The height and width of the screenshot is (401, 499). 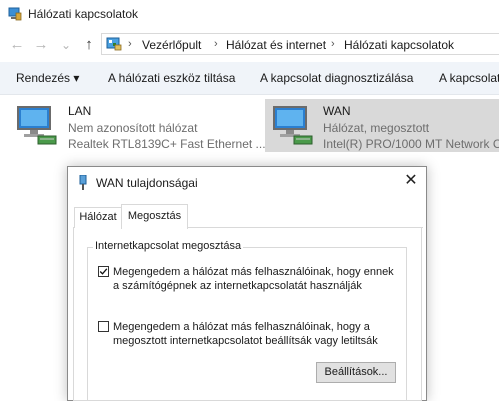 I want to click on adapter-status: Hálózat, megosztott, so click(x=376, y=128).